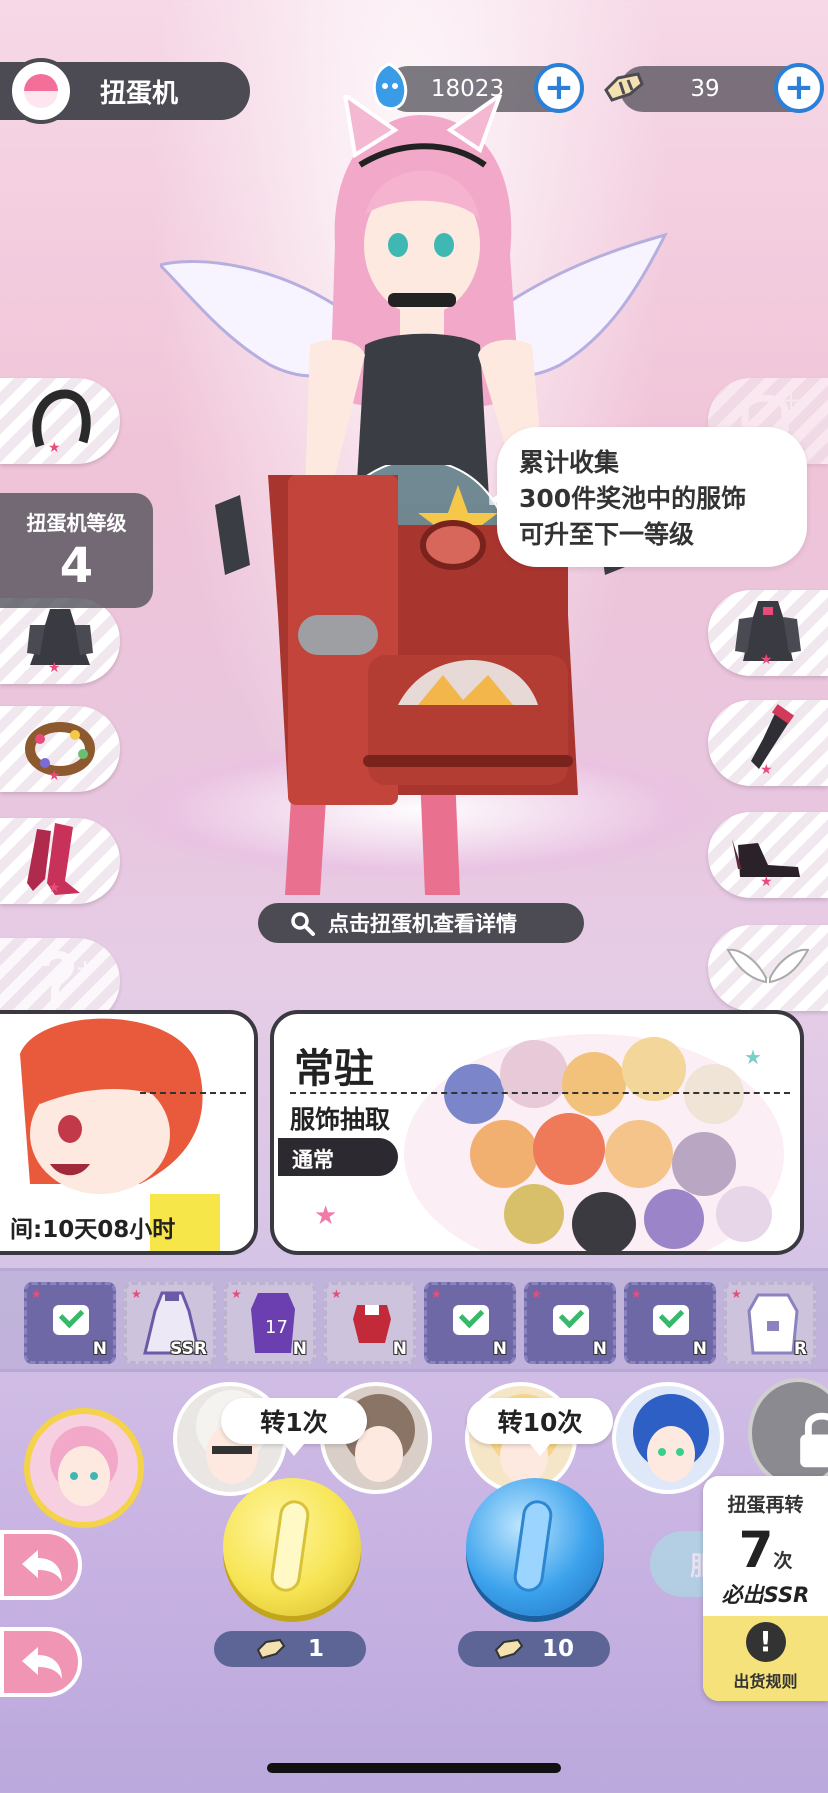 This screenshot has width=828, height=1793. What do you see at coordinates (60, 861) in the screenshot?
I see `slot-stockings: ★` at bounding box center [60, 861].